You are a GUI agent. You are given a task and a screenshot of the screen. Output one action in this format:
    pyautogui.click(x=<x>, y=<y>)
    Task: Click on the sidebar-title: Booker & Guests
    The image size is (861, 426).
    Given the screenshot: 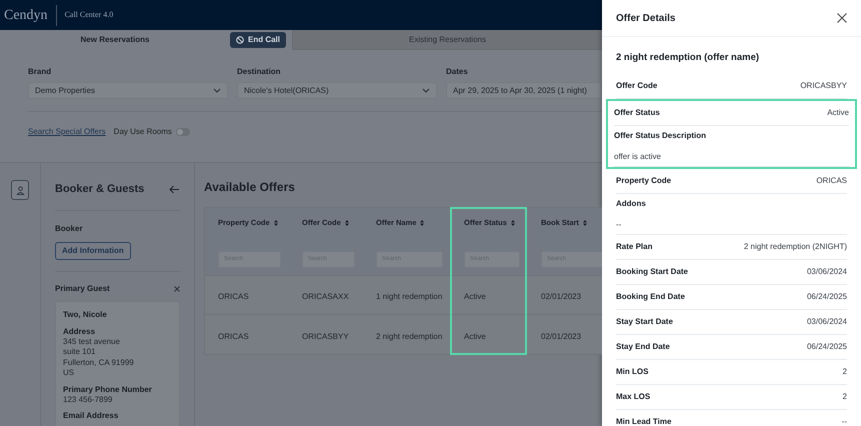 What is the action you would take?
    pyautogui.click(x=99, y=189)
    